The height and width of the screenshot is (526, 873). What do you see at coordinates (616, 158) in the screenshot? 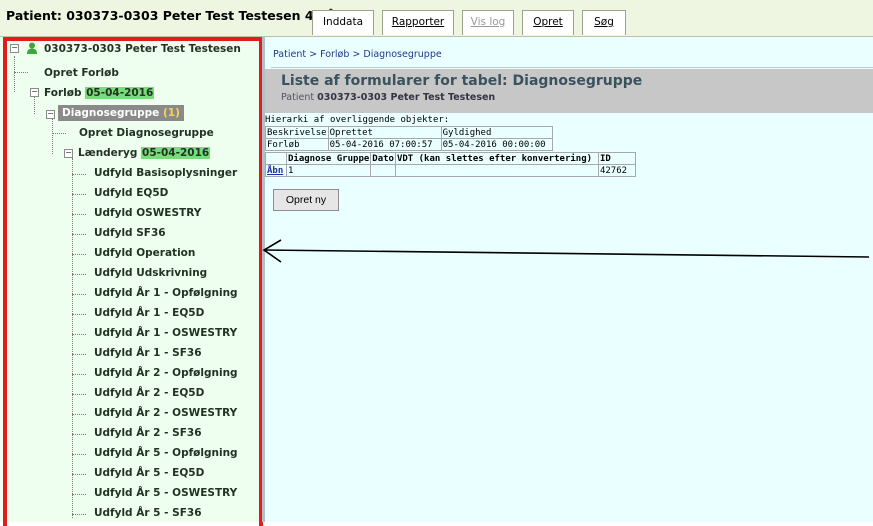
I see `table-header-cell: ID` at bounding box center [616, 158].